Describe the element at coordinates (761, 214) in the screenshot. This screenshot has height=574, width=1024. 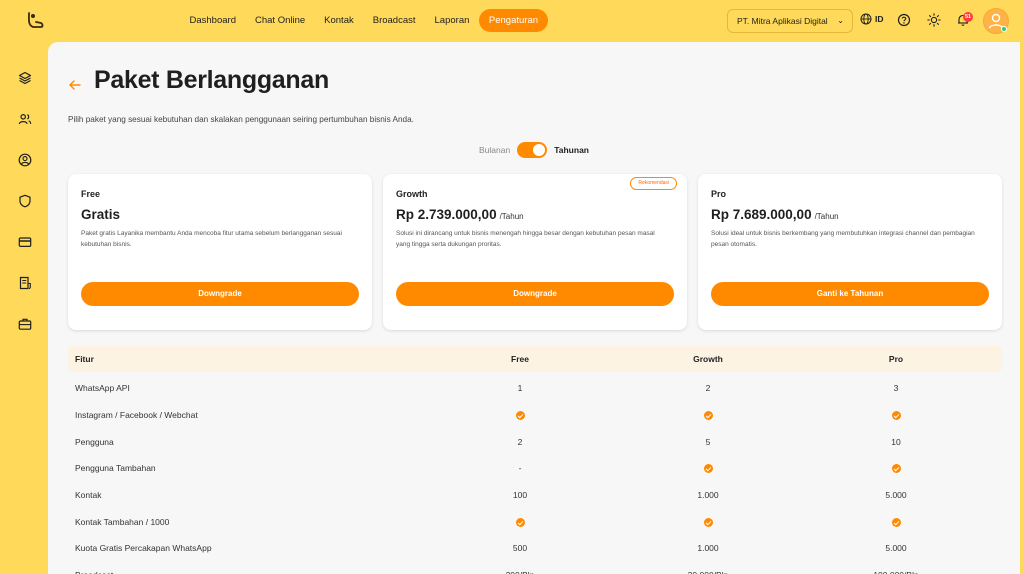
I see `plan-price-amount: Rp 7.689.000,00` at that location.